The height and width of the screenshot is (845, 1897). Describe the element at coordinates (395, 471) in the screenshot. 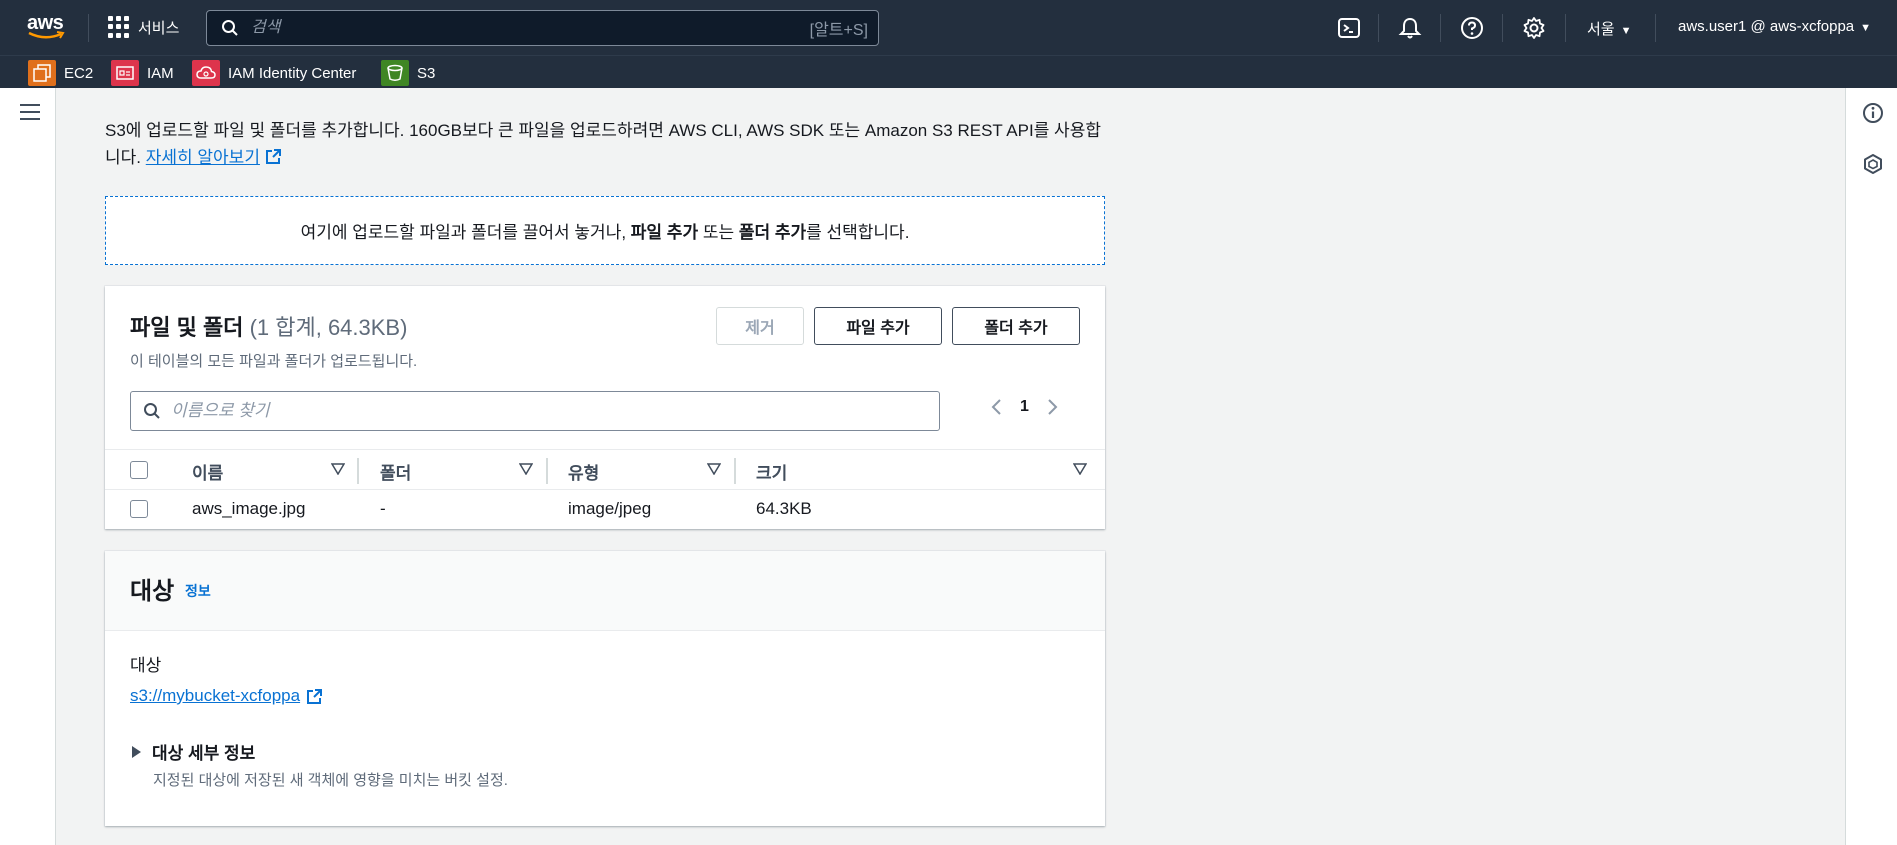

I see `column-header-folder: 폴더` at that location.